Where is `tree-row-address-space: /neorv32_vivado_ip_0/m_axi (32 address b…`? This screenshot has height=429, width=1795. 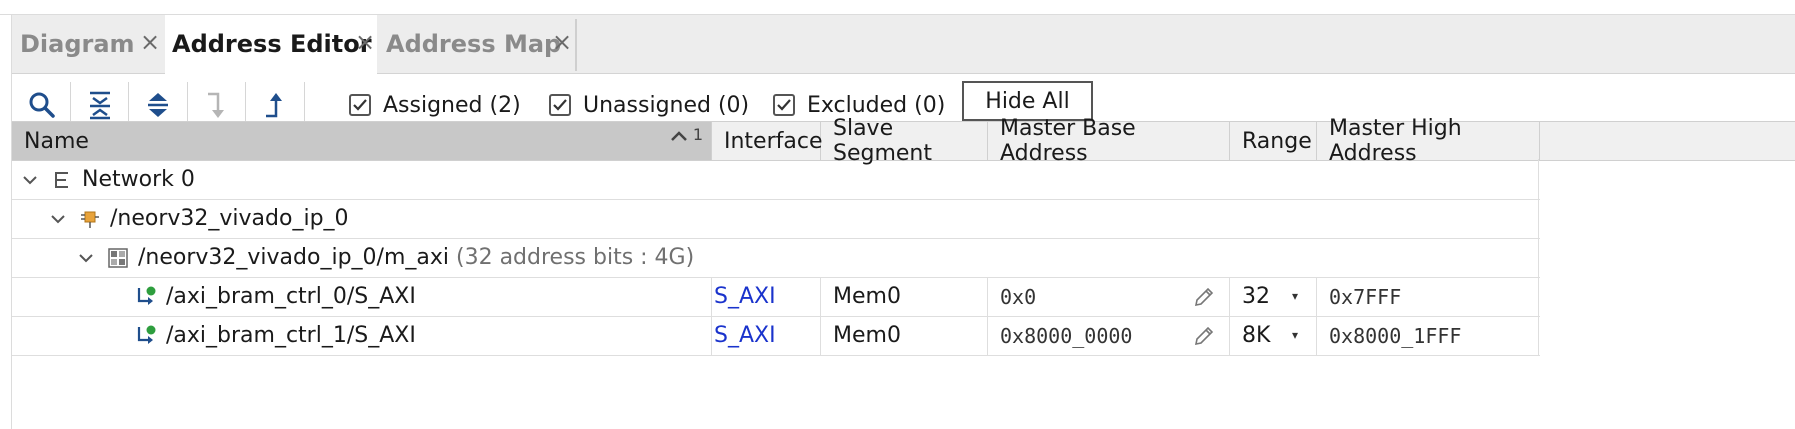 tree-row-address-space: /neorv32_vivado_ip_0/m_axi (32 address b… is located at coordinates (776, 258).